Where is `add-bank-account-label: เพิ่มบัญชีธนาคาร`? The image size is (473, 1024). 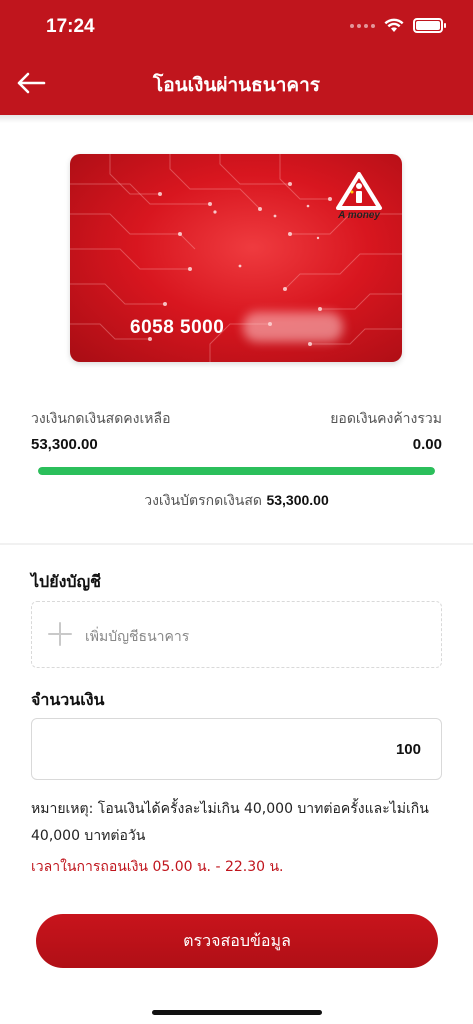 add-bank-account-label: เพิ่มบัญชีธนาคาร is located at coordinates (137, 637).